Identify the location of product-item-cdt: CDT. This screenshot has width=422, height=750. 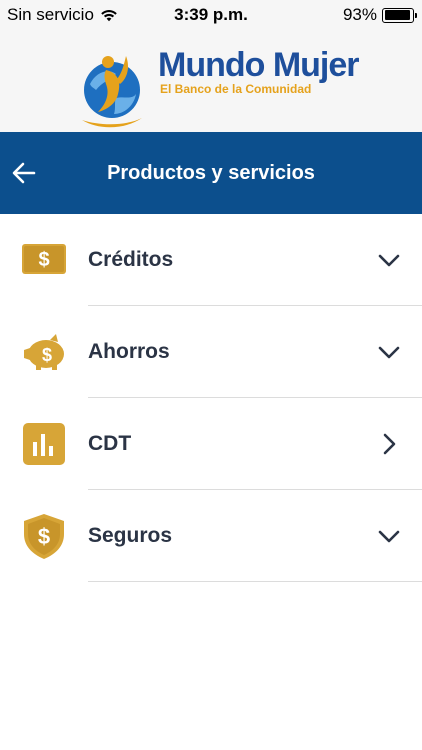
(211, 444).